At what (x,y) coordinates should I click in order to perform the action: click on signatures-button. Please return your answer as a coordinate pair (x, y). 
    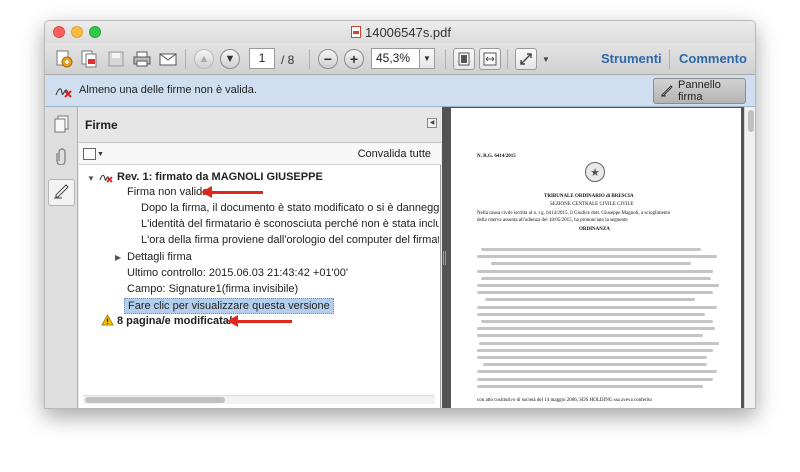
    Looking at the image, I should click on (61, 192).